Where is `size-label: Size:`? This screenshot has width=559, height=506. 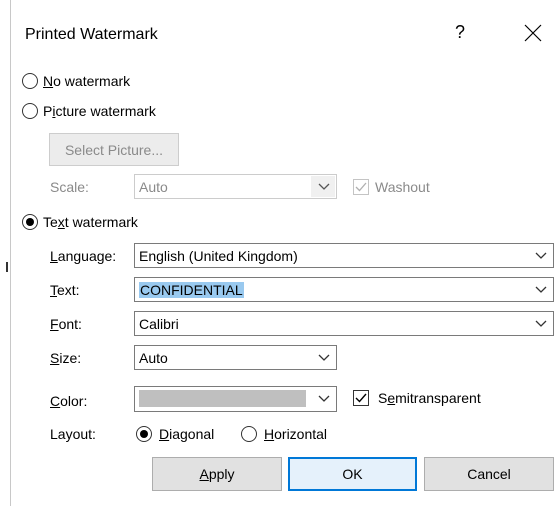 size-label: Size: is located at coordinates (66, 358).